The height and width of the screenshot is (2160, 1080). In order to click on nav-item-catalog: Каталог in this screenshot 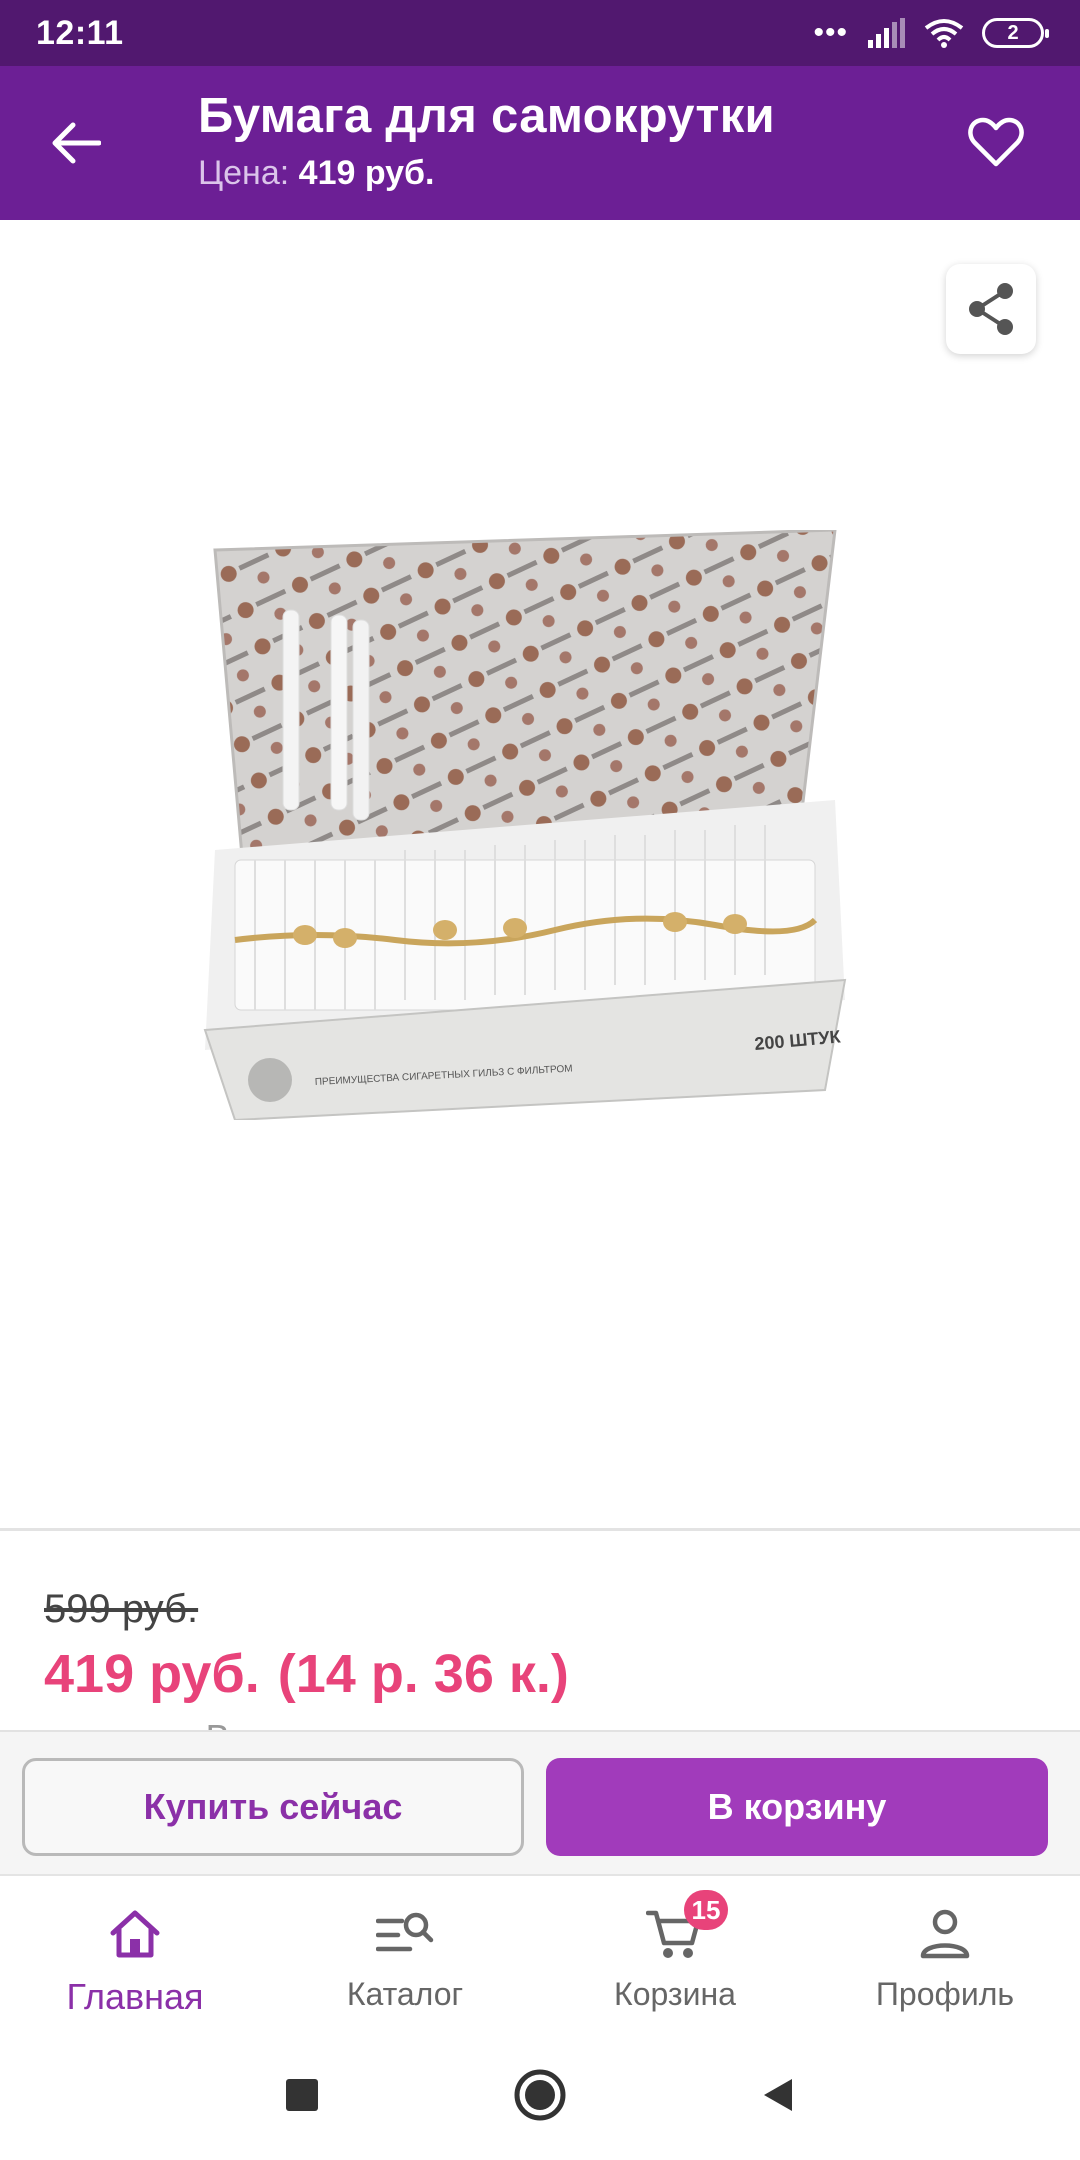, I will do `click(405, 1953)`.